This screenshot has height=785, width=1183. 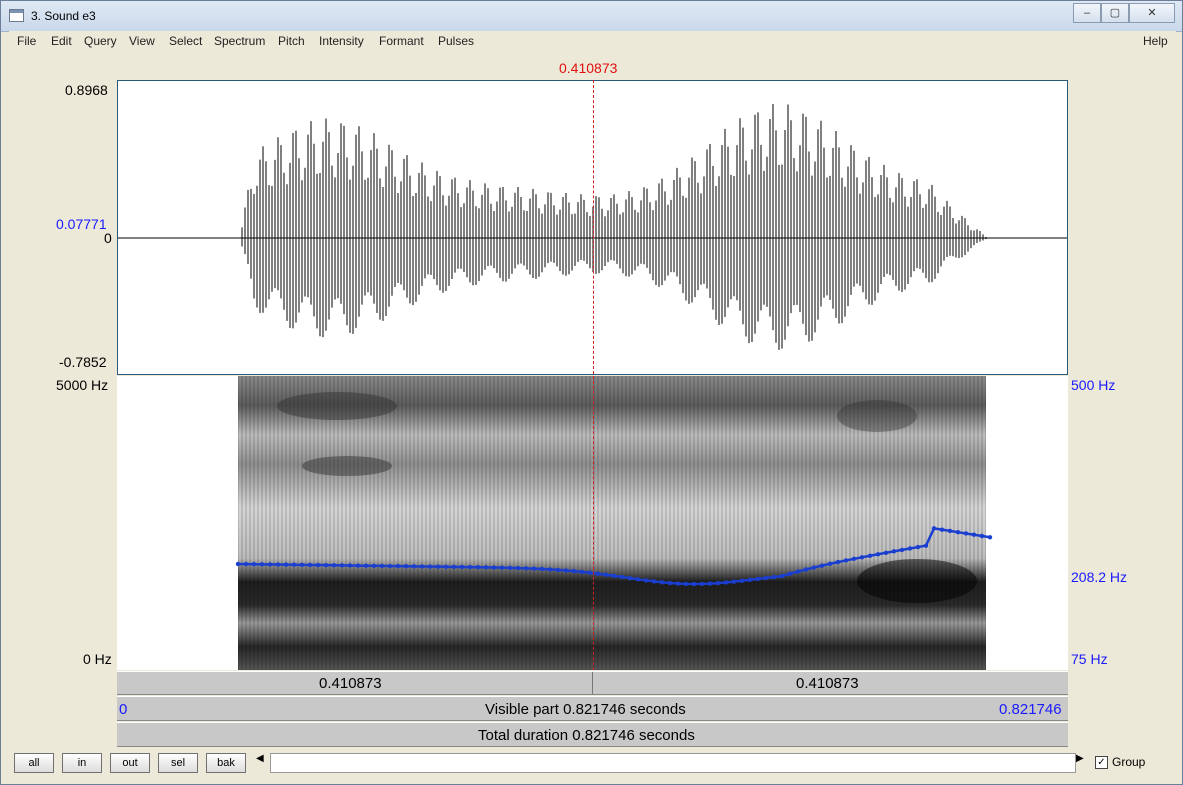 What do you see at coordinates (130, 763) in the screenshot?
I see `zoom-out-button: out` at bounding box center [130, 763].